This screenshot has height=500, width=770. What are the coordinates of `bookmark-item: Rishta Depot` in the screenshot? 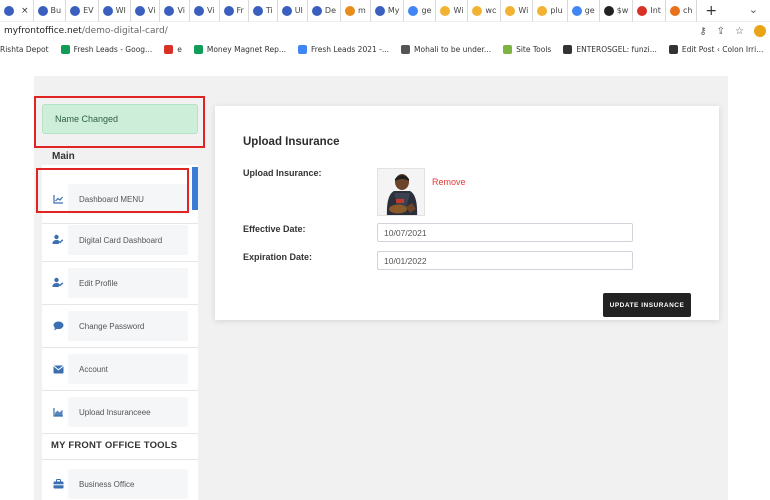 It's located at (24, 49).